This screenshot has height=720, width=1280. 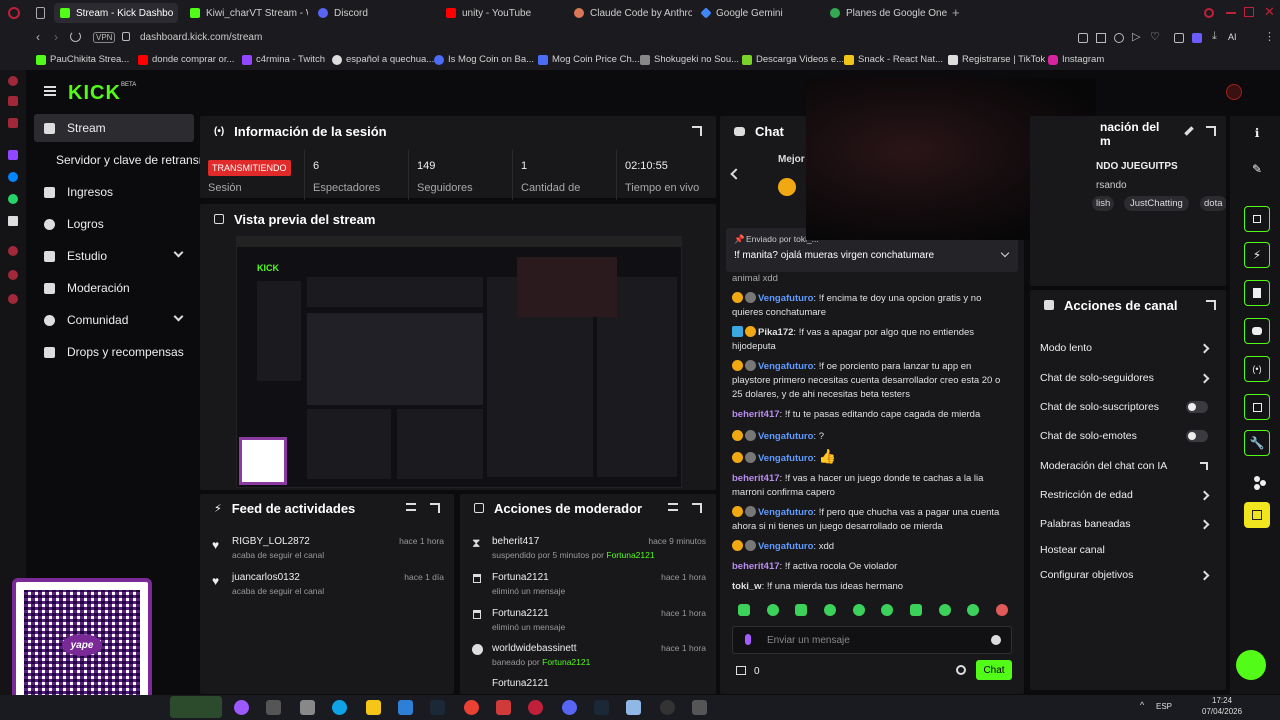 What do you see at coordinates (1231, 13) in the screenshot?
I see `minimize-icon` at bounding box center [1231, 13].